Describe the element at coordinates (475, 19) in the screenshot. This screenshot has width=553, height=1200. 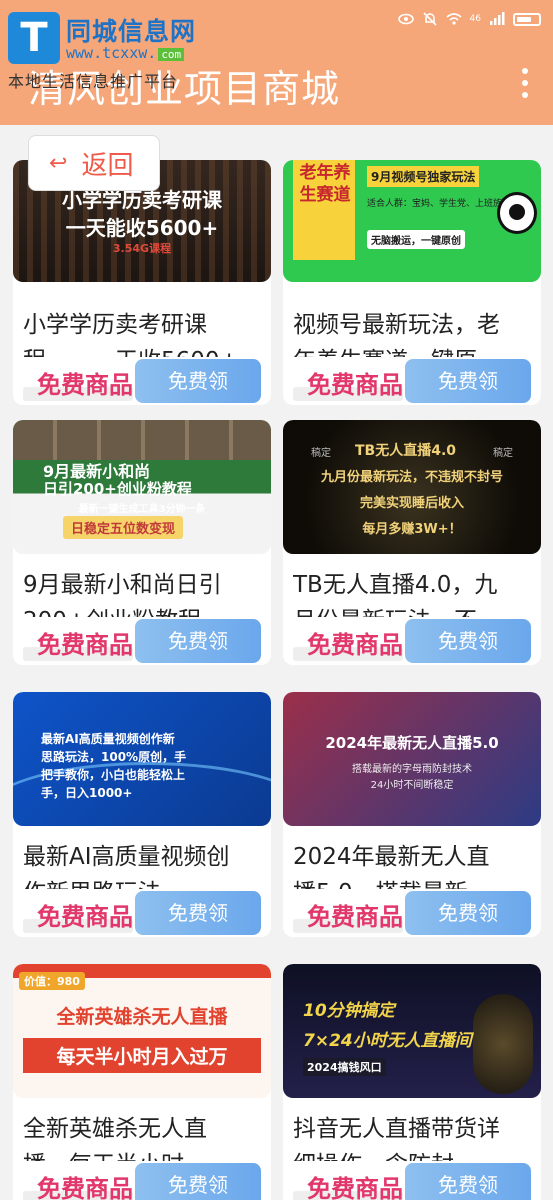
I see `network-label: 46` at that location.